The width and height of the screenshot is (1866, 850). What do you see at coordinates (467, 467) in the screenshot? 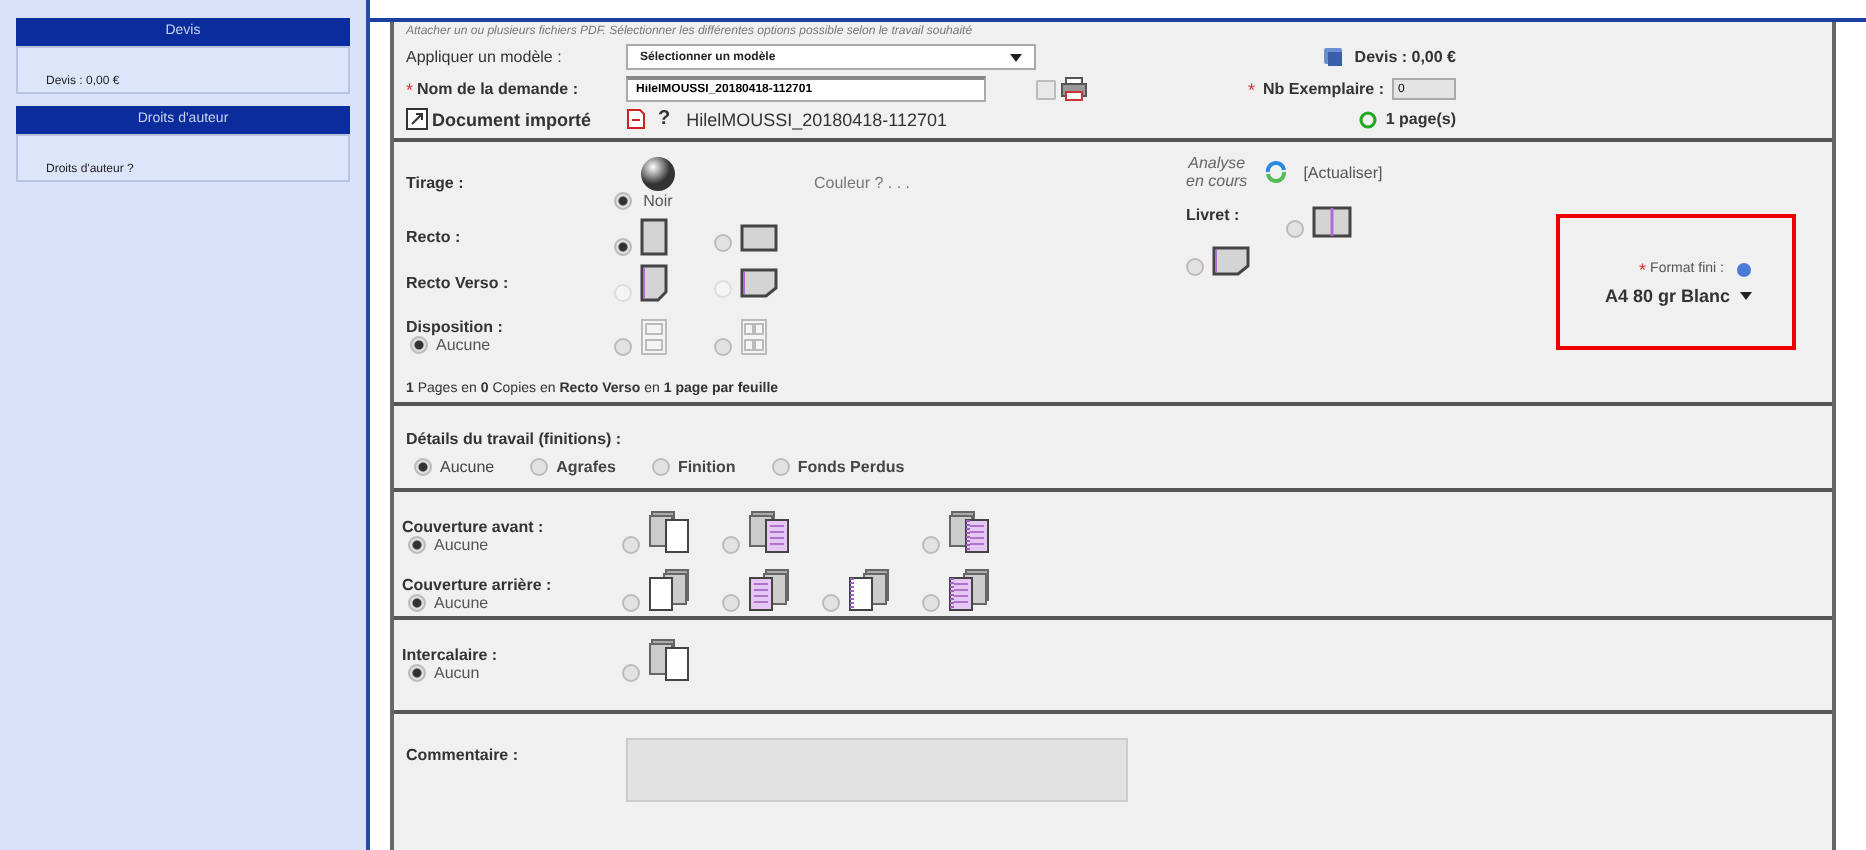
I see `option-label: Aucune` at bounding box center [467, 467].